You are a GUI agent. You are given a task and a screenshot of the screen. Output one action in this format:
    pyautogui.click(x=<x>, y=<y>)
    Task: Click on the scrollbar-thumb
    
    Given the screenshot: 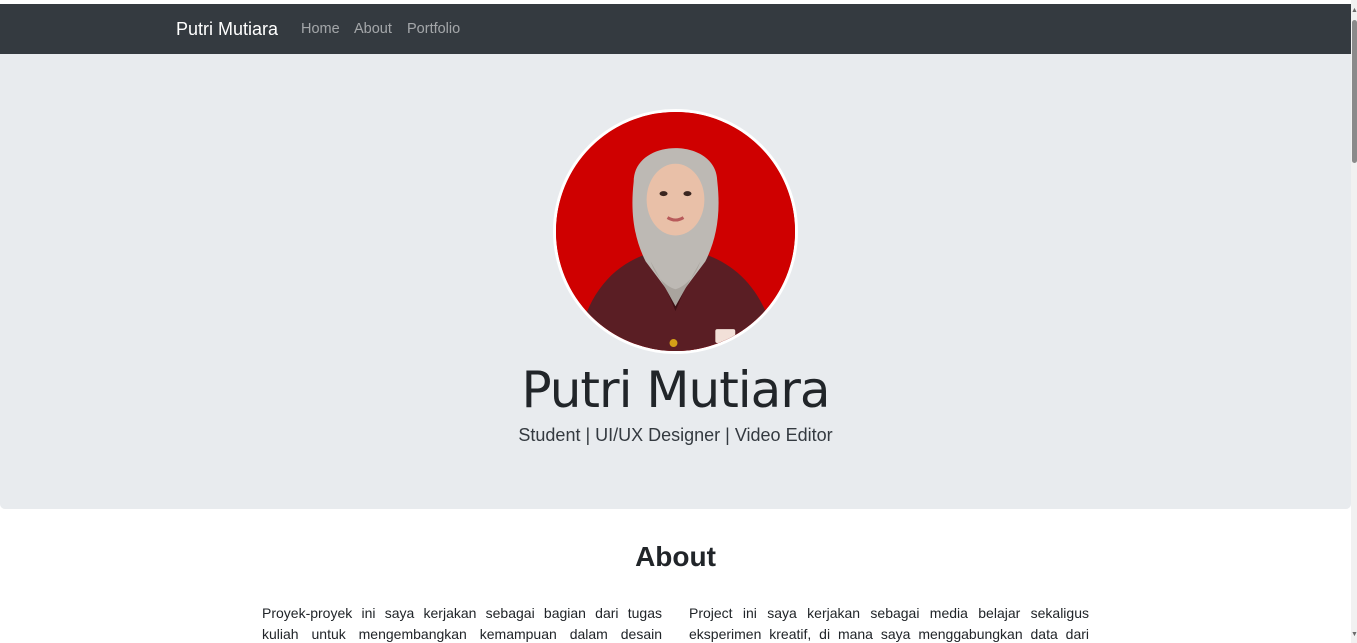 What is the action you would take?
    pyautogui.click(x=1354, y=91)
    